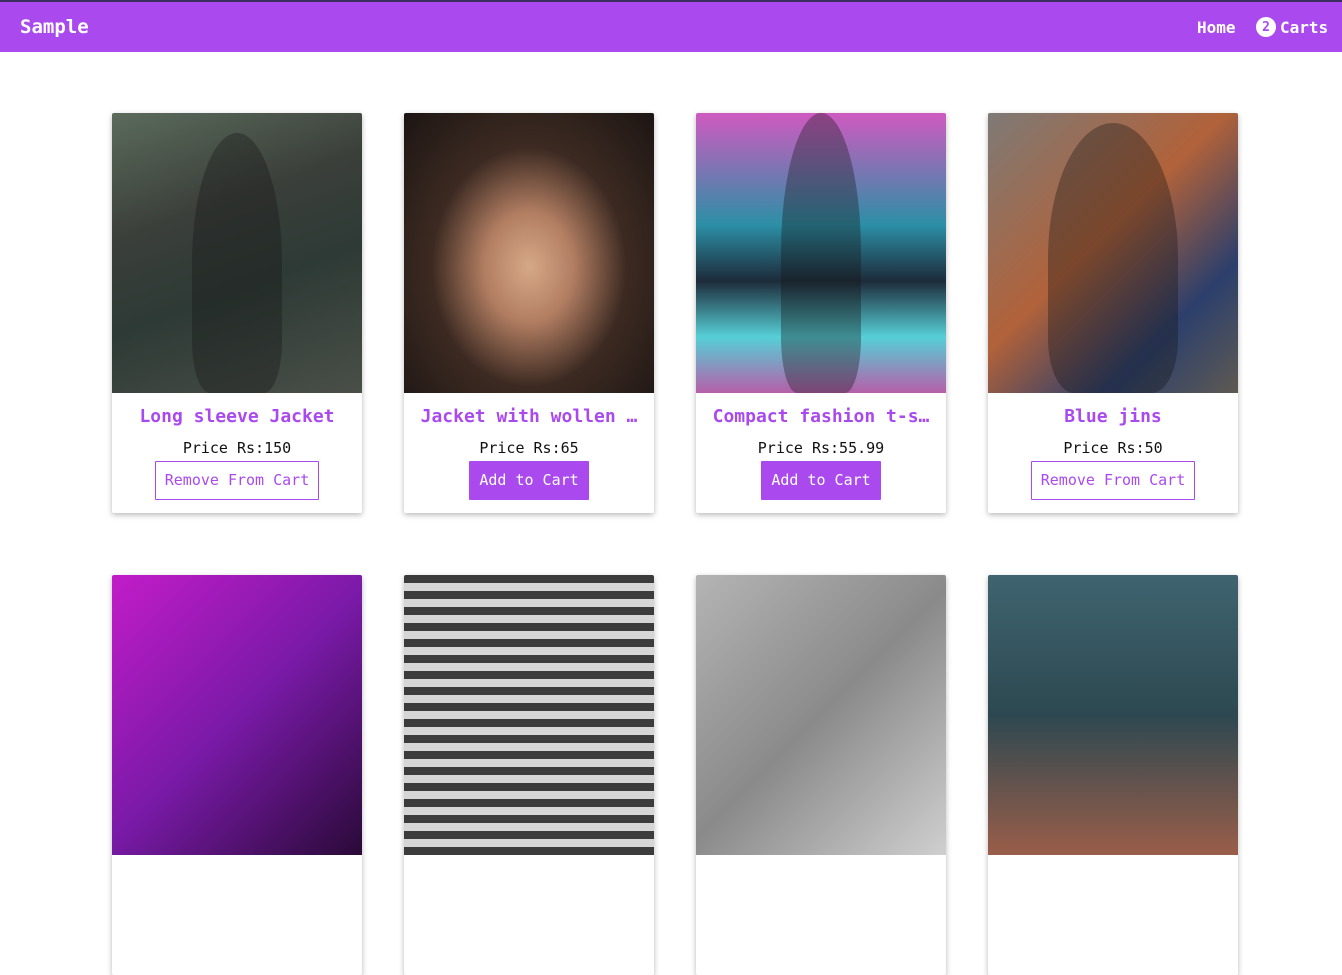 The height and width of the screenshot is (975, 1342). Describe the element at coordinates (1304, 27) in the screenshot. I see `nav-cart-label: Carts` at that location.